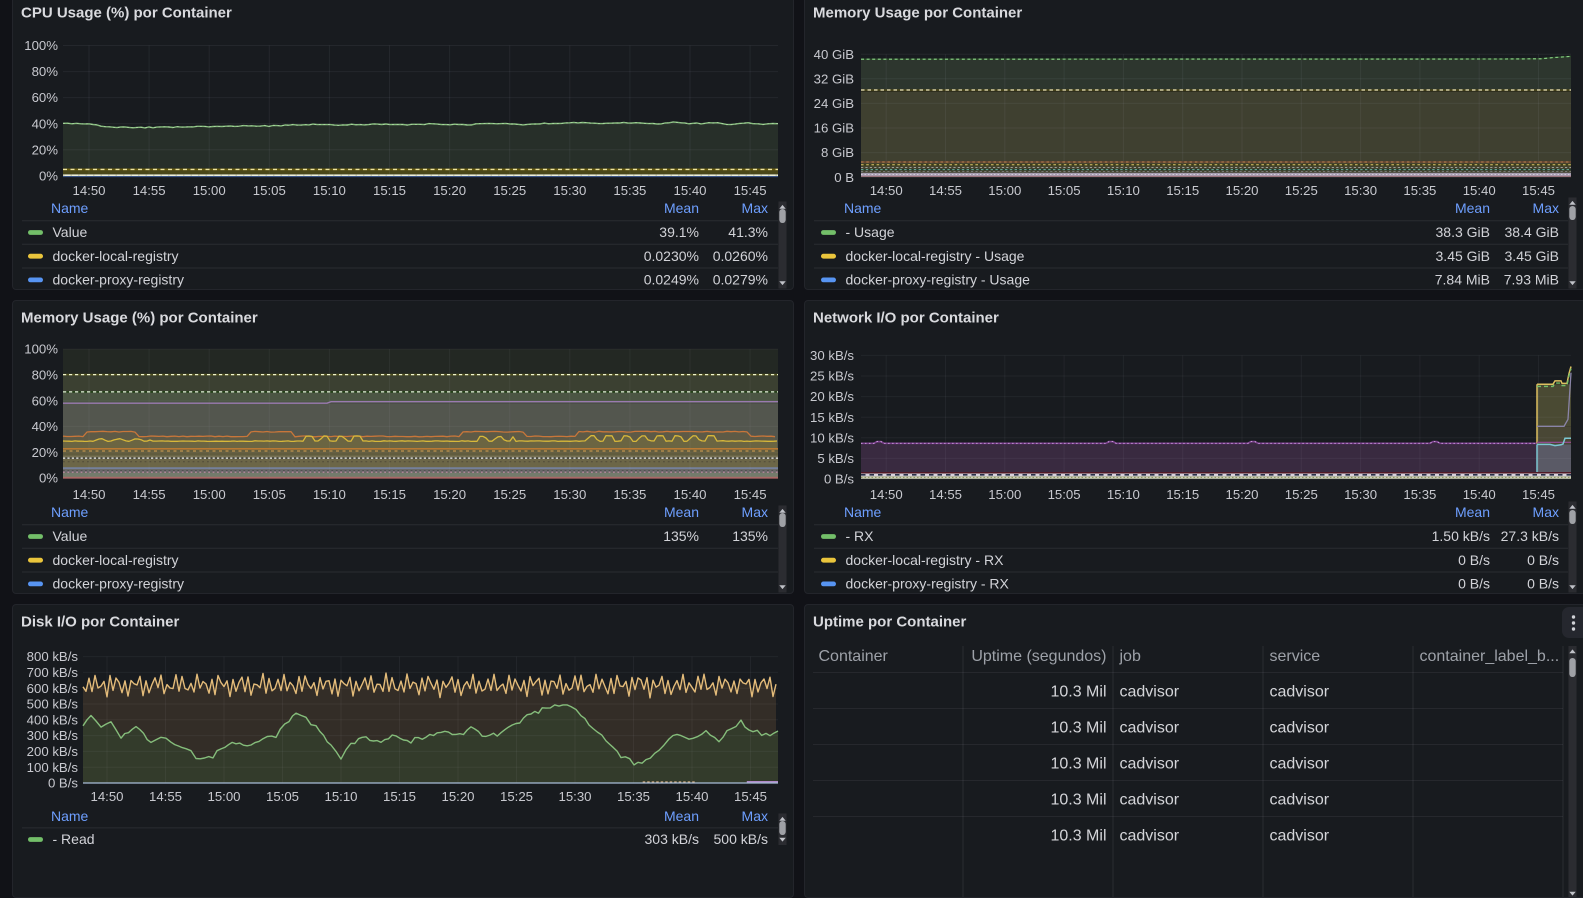  I want to click on svg-text: Uptime (segundos), so click(1038, 656).